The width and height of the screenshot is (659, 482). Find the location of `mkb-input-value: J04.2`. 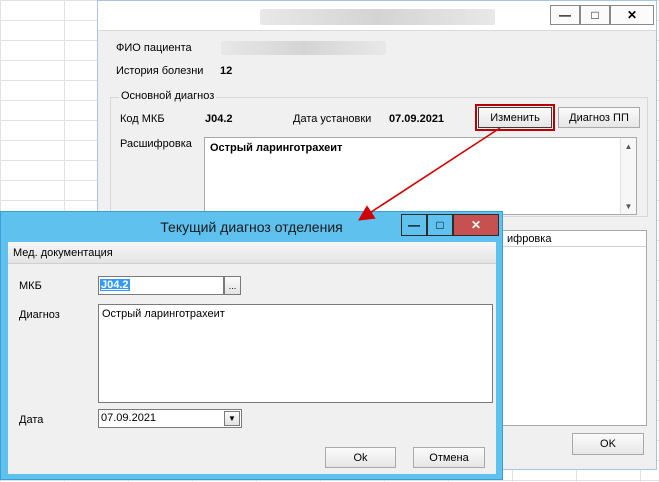

mkb-input-value: J04.2 is located at coordinates (115, 285).